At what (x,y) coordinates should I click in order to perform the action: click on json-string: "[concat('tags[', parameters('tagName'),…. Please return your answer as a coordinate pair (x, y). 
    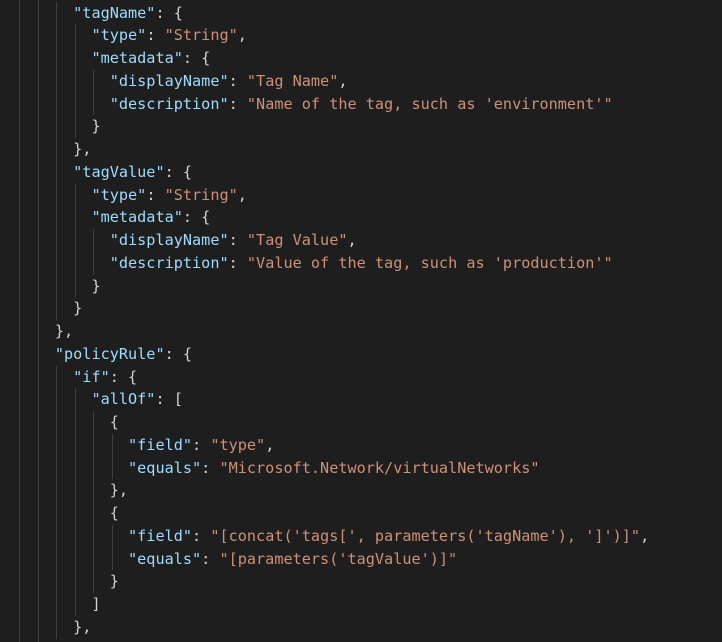
    Looking at the image, I should click on (425, 535).